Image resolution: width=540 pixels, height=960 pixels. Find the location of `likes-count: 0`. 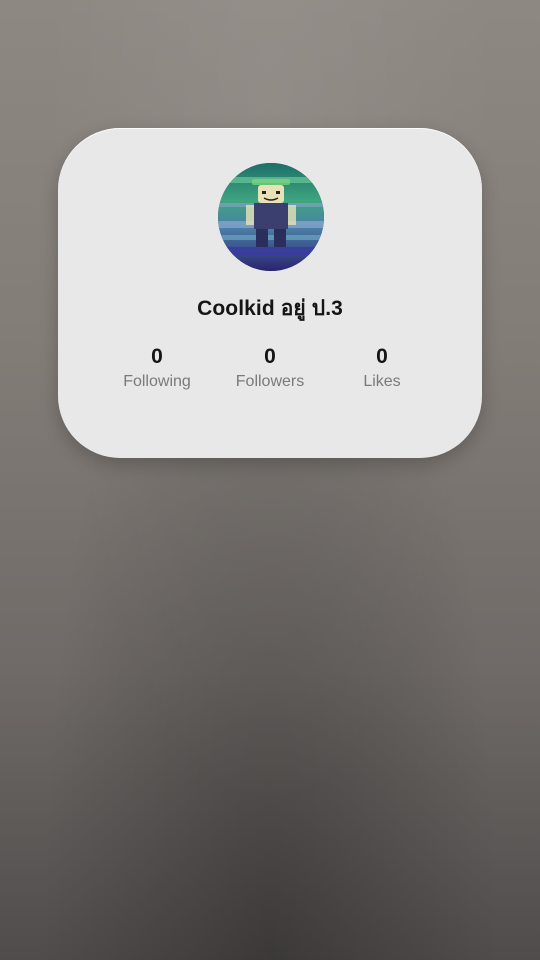

likes-count: 0 is located at coordinates (382, 356).